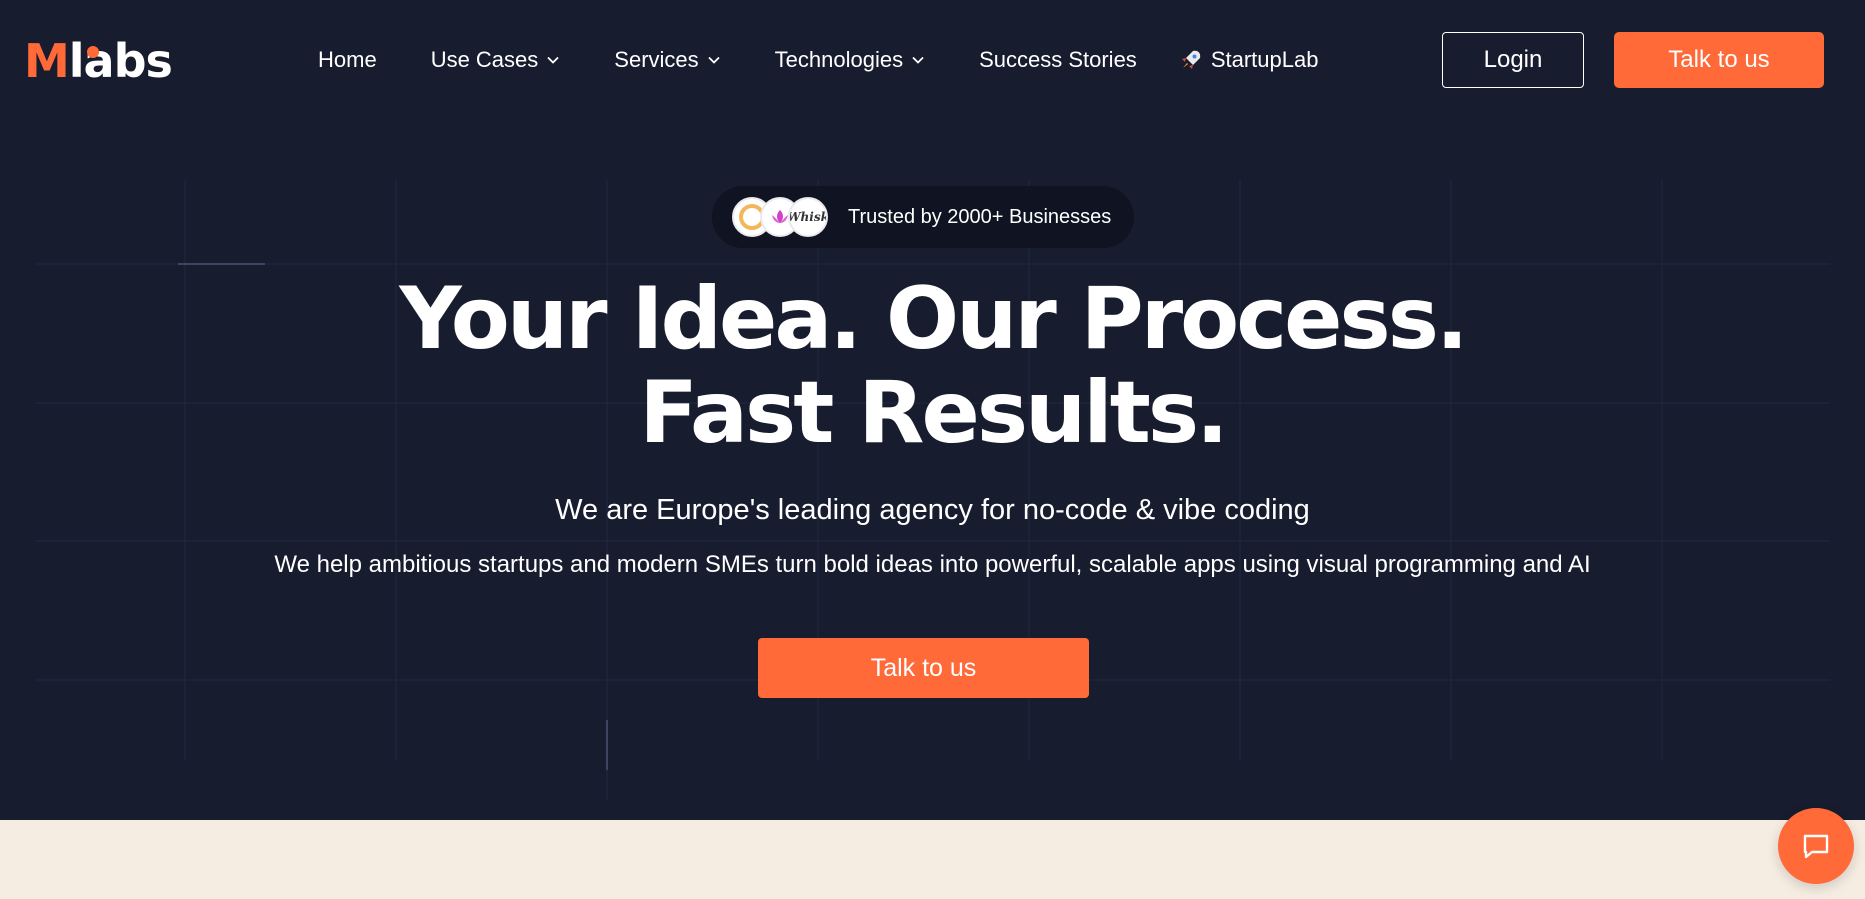  What do you see at coordinates (1513, 60) in the screenshot?
I see `login-button: Login` at bounding box center [1513, 60].